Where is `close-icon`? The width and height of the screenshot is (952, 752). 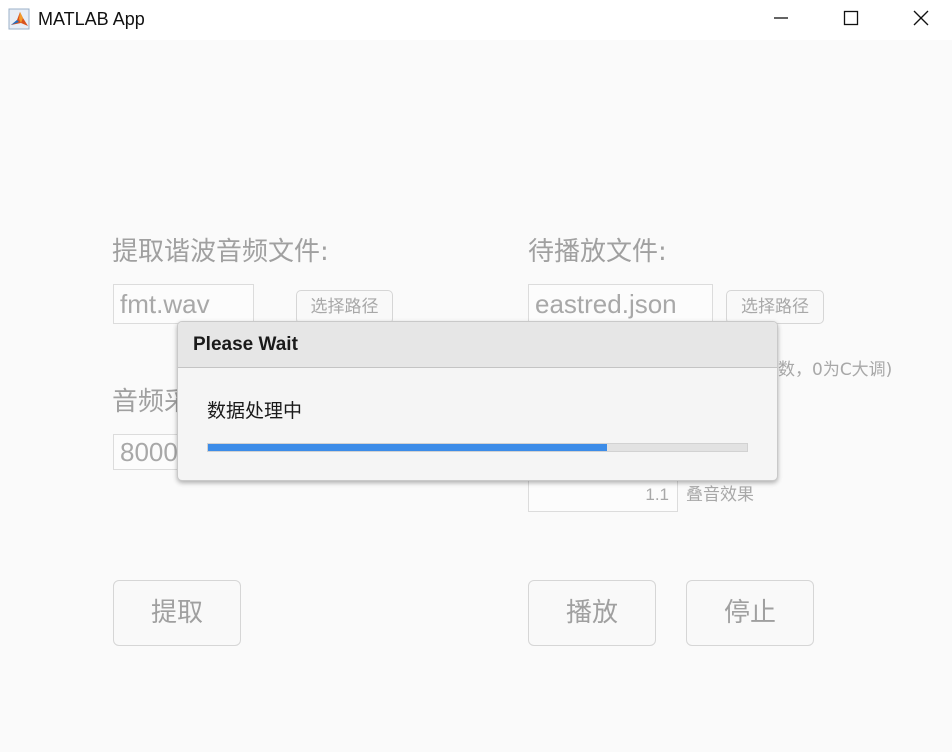
close-icon is located at coordinates (921, 18).